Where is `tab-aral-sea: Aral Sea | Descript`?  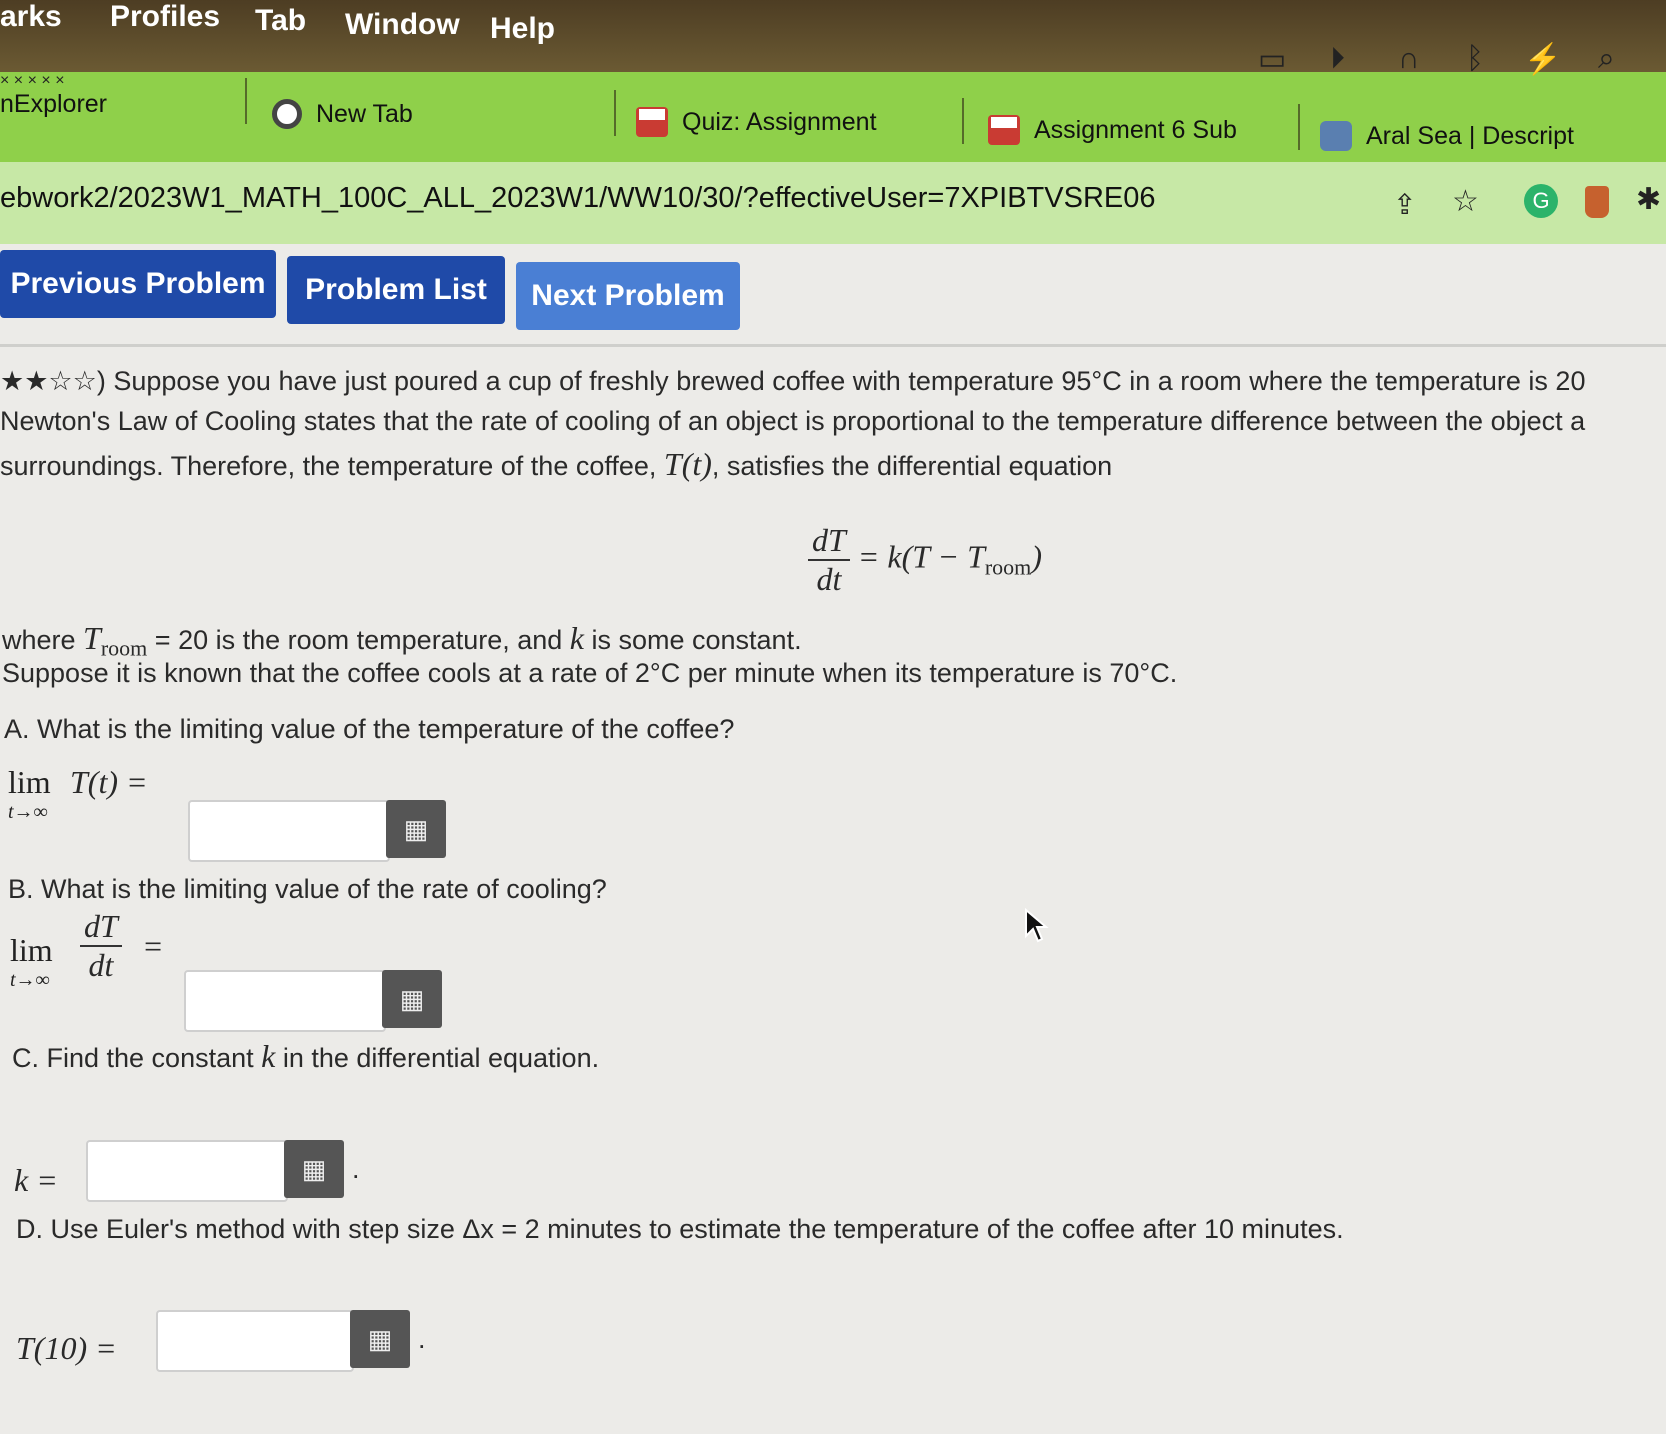 tab-aral-sea: Aral Sea | Descript is located at coordinates (1447, 136).